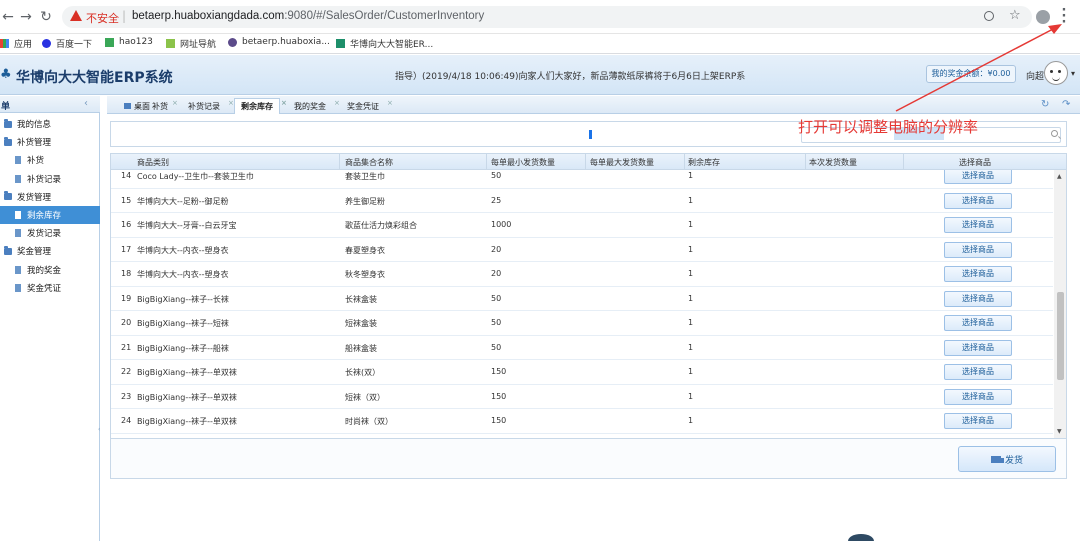 The height and width of the screenshot is (541, 1080). I want to click on table-row: 23 BigBigXiang--袜子--单双袜 短袜（双） 150 1 选择商品, so click(582, 397).